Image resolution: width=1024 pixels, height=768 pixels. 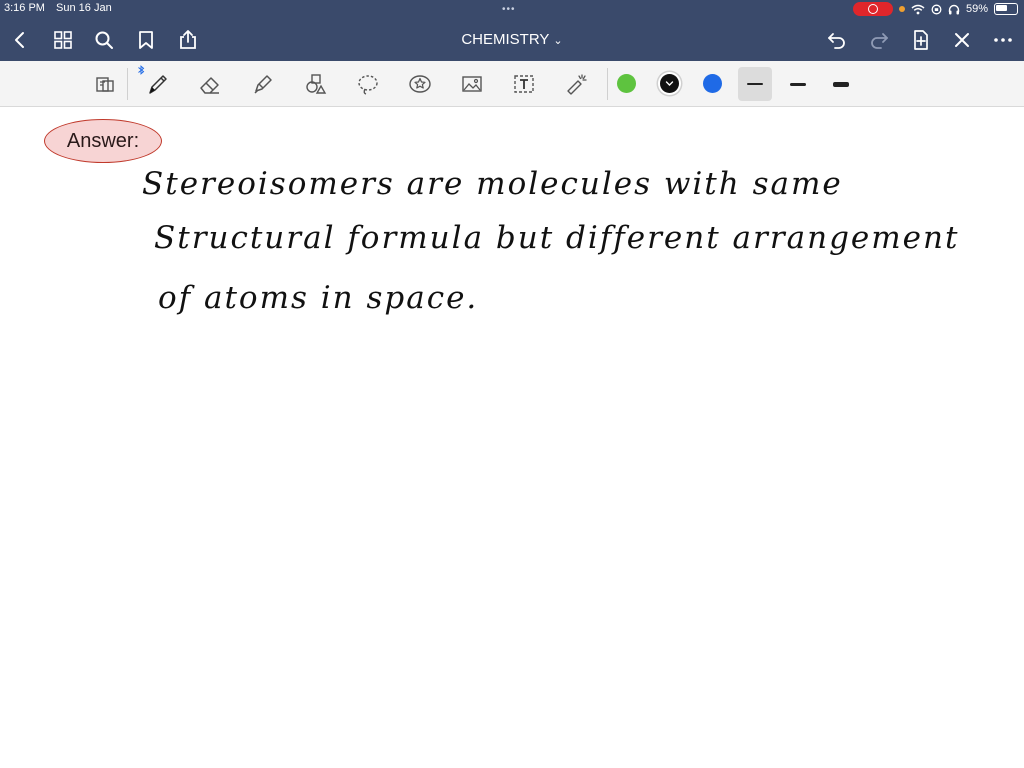 I want to click on undo-icon, so click(x=837, y=40).